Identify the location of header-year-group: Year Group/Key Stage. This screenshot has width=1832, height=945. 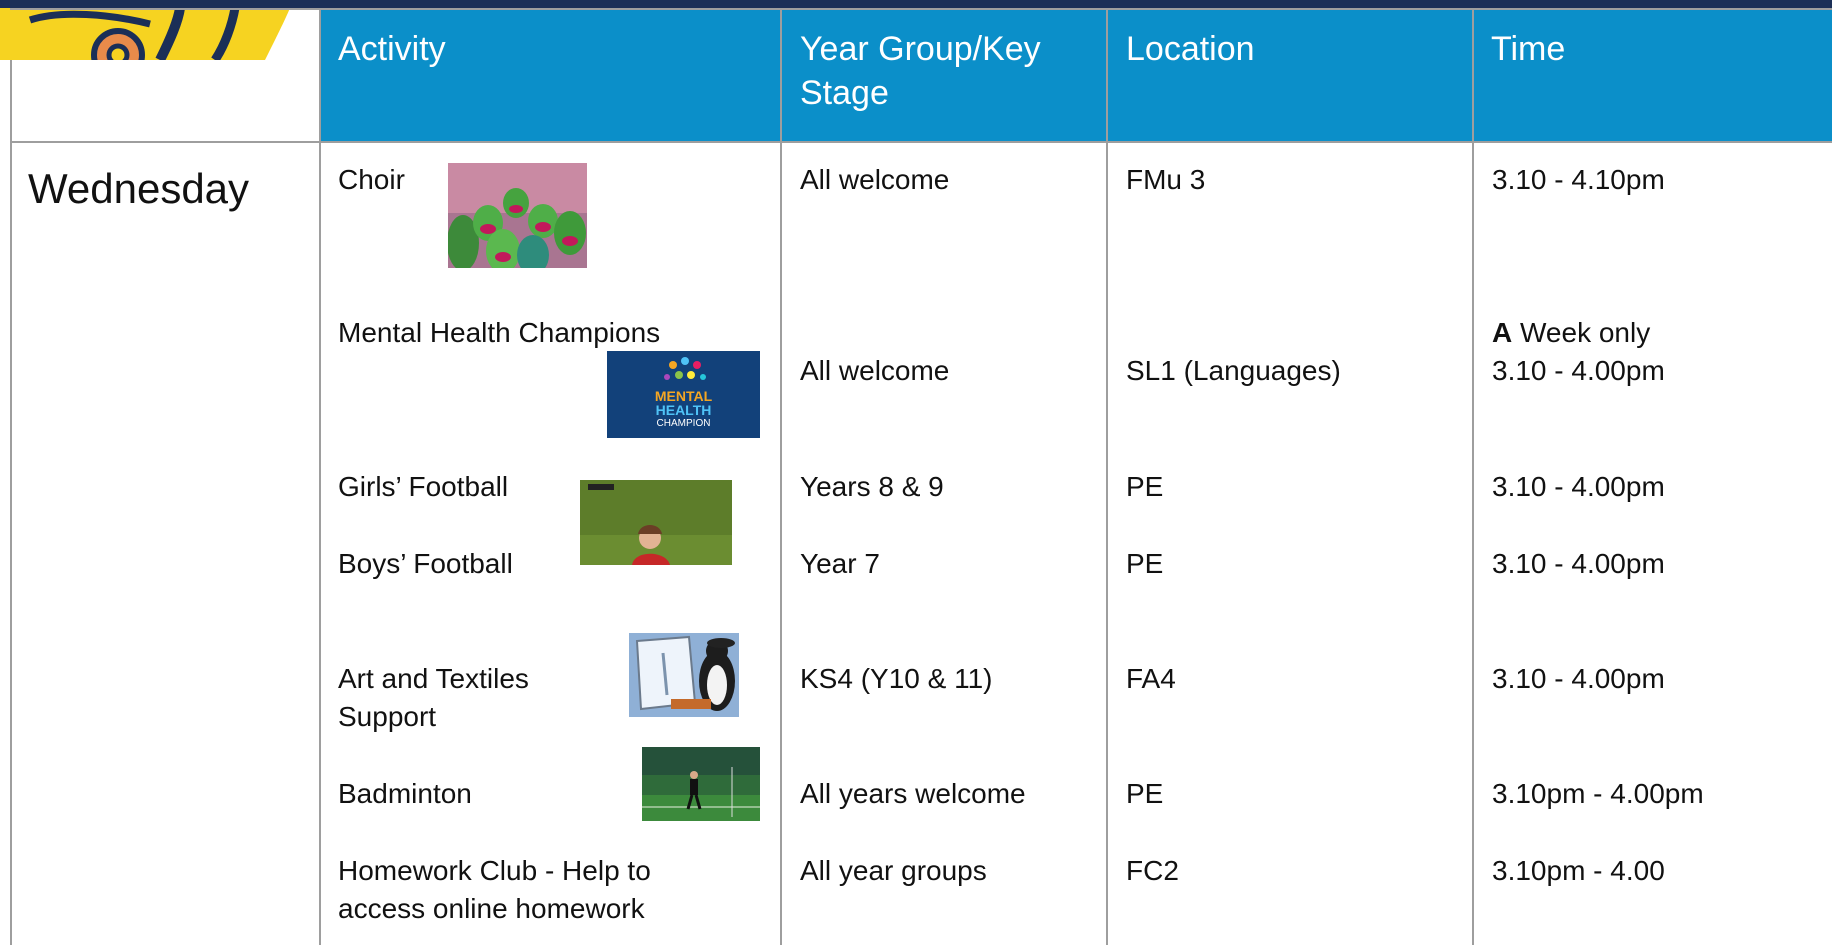
(920, 71).